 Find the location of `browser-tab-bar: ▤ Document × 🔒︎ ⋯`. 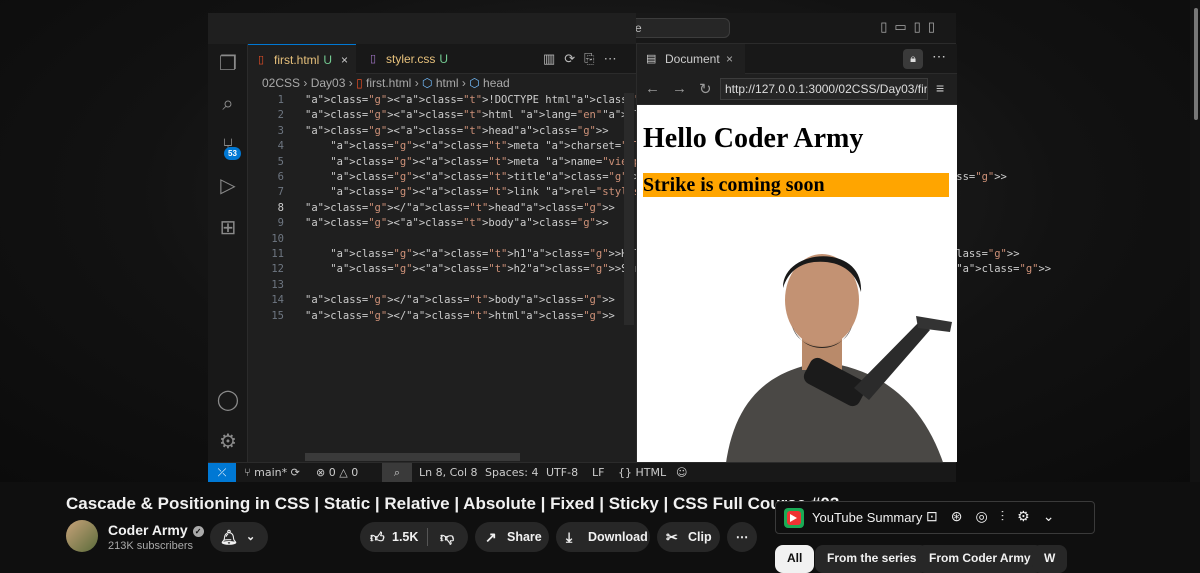

browser-tab-bar: ▤ Document × 🔒︎ ⋯ is located at coordinates (797, 59).